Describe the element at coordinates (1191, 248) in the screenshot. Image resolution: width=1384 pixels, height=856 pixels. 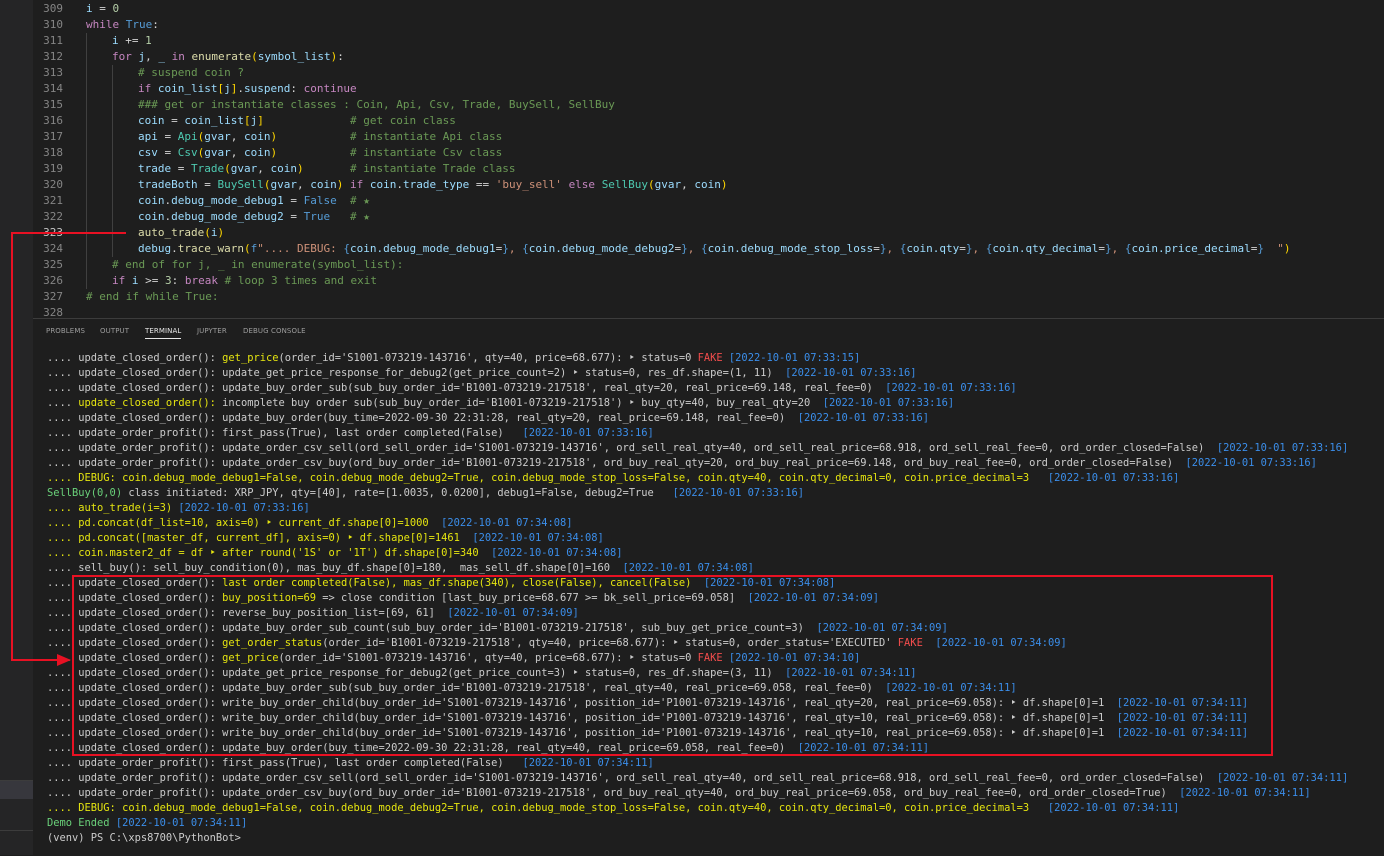
I see `code-token: coin.price_decimal` at that location.